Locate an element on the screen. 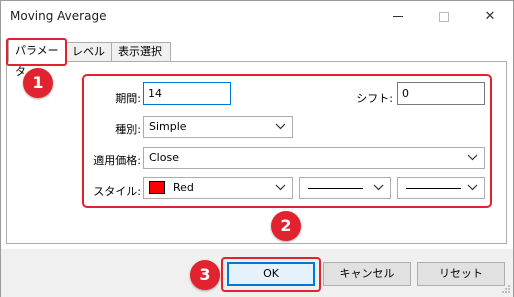  method-value: Simple is located at coordinates (168, 126).